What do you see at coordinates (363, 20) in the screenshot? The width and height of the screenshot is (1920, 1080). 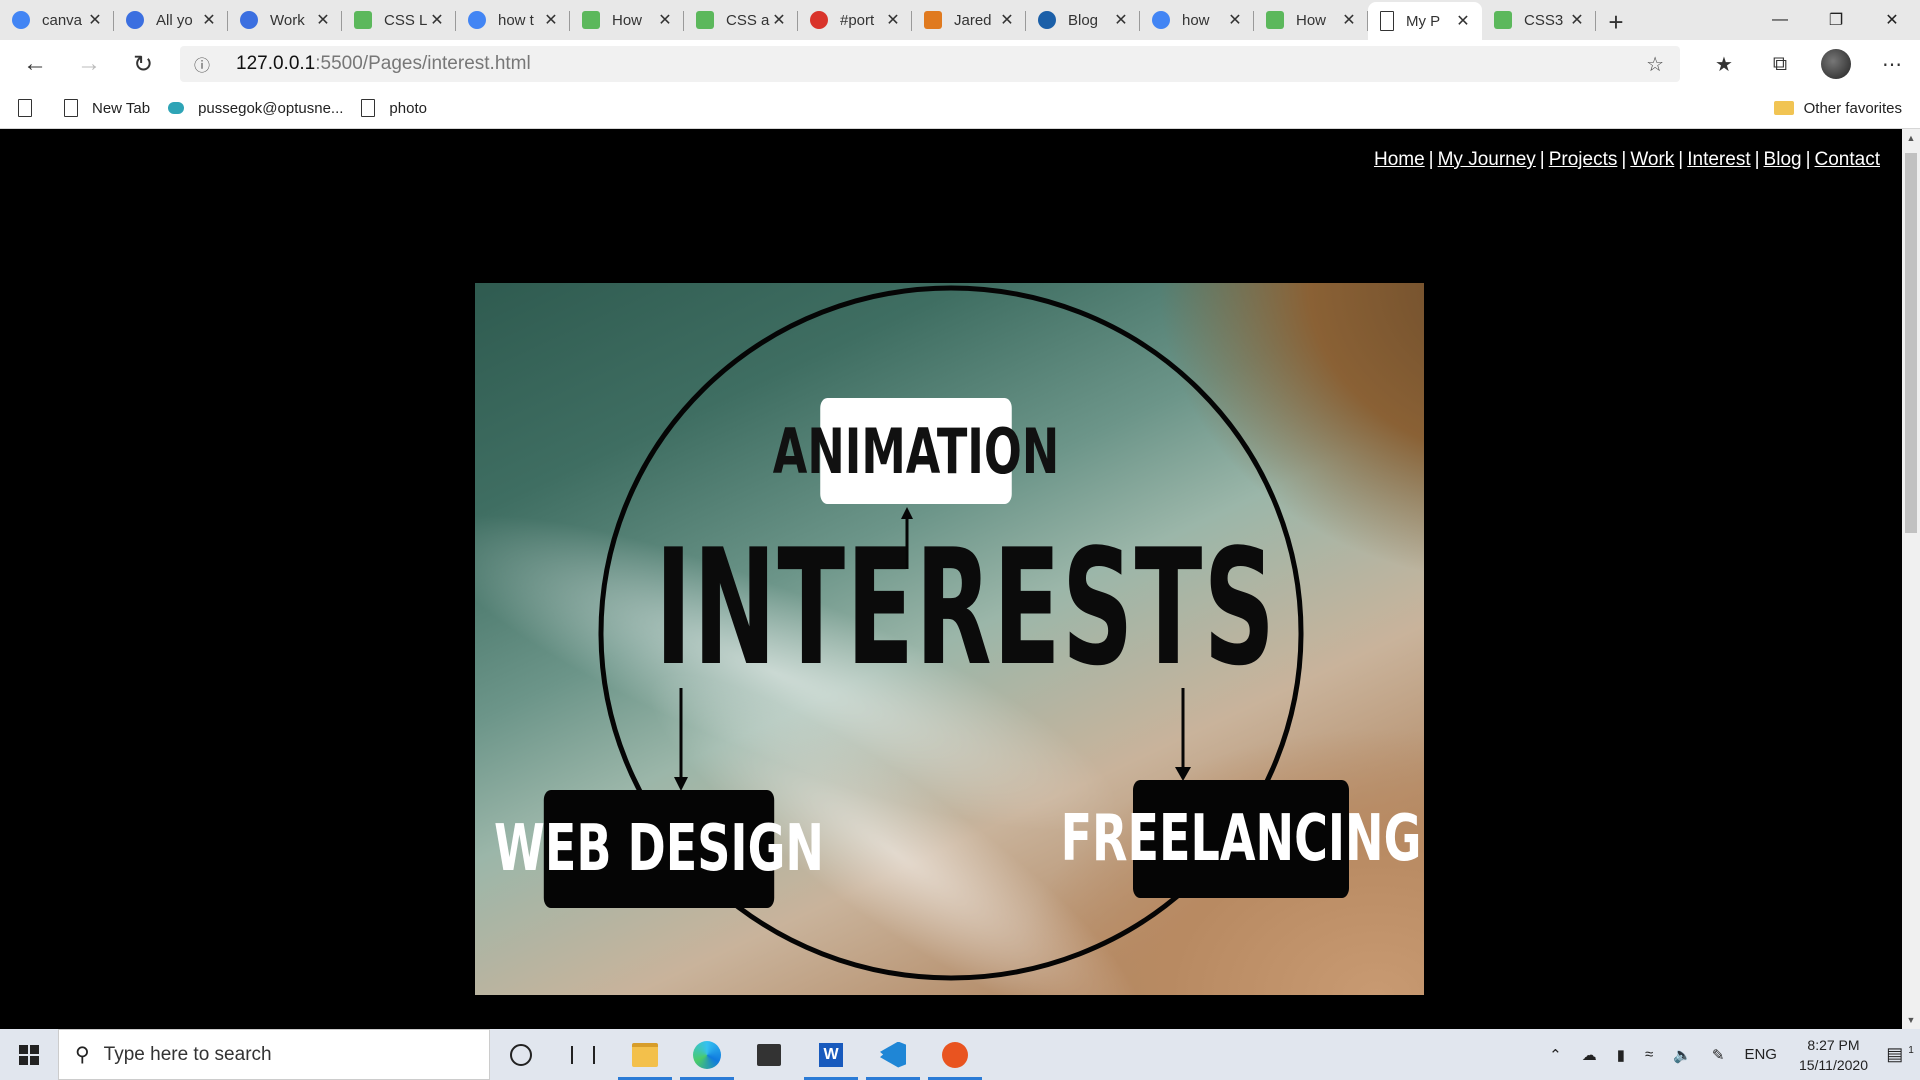 I see `w3schools-icon` at bounding box center [363, 20].